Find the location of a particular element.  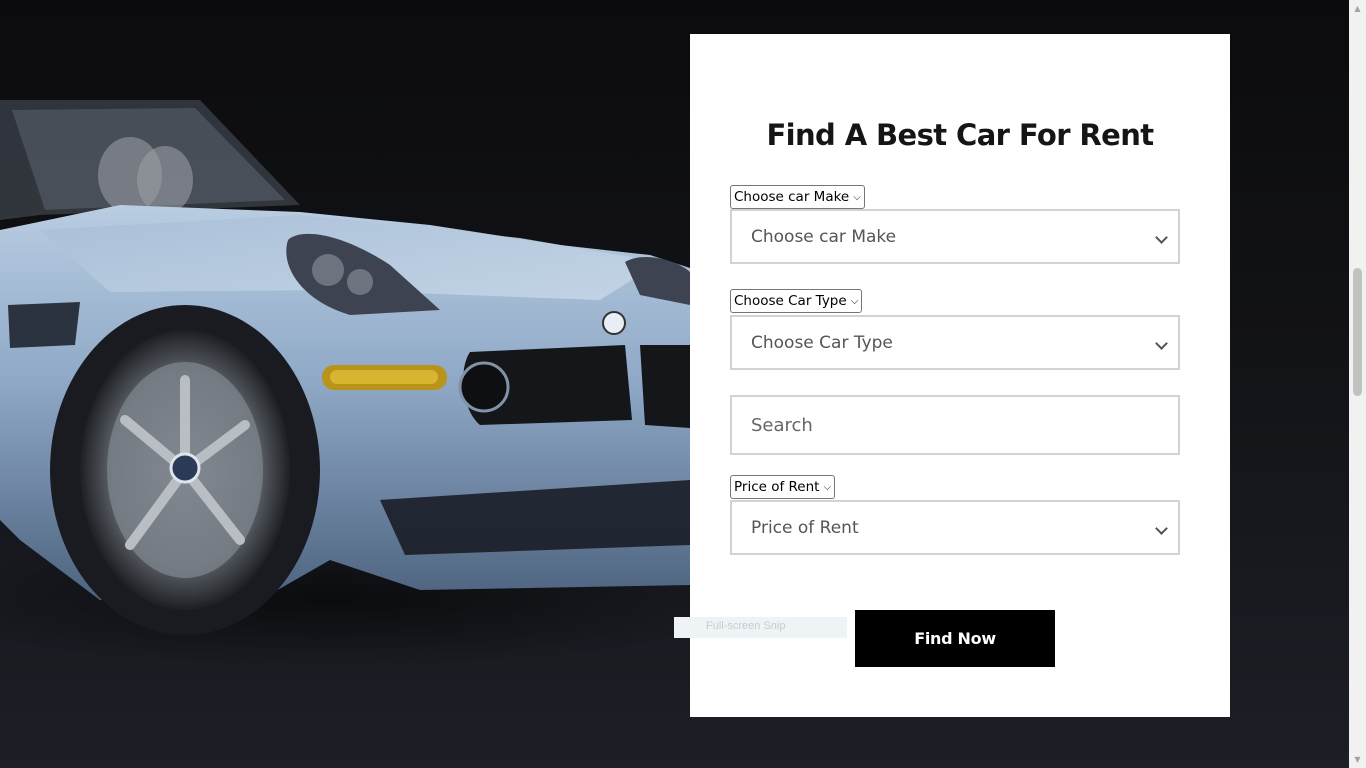

car-type-dropdown-label: Choose Car Type is located at coordinates (822, 342).